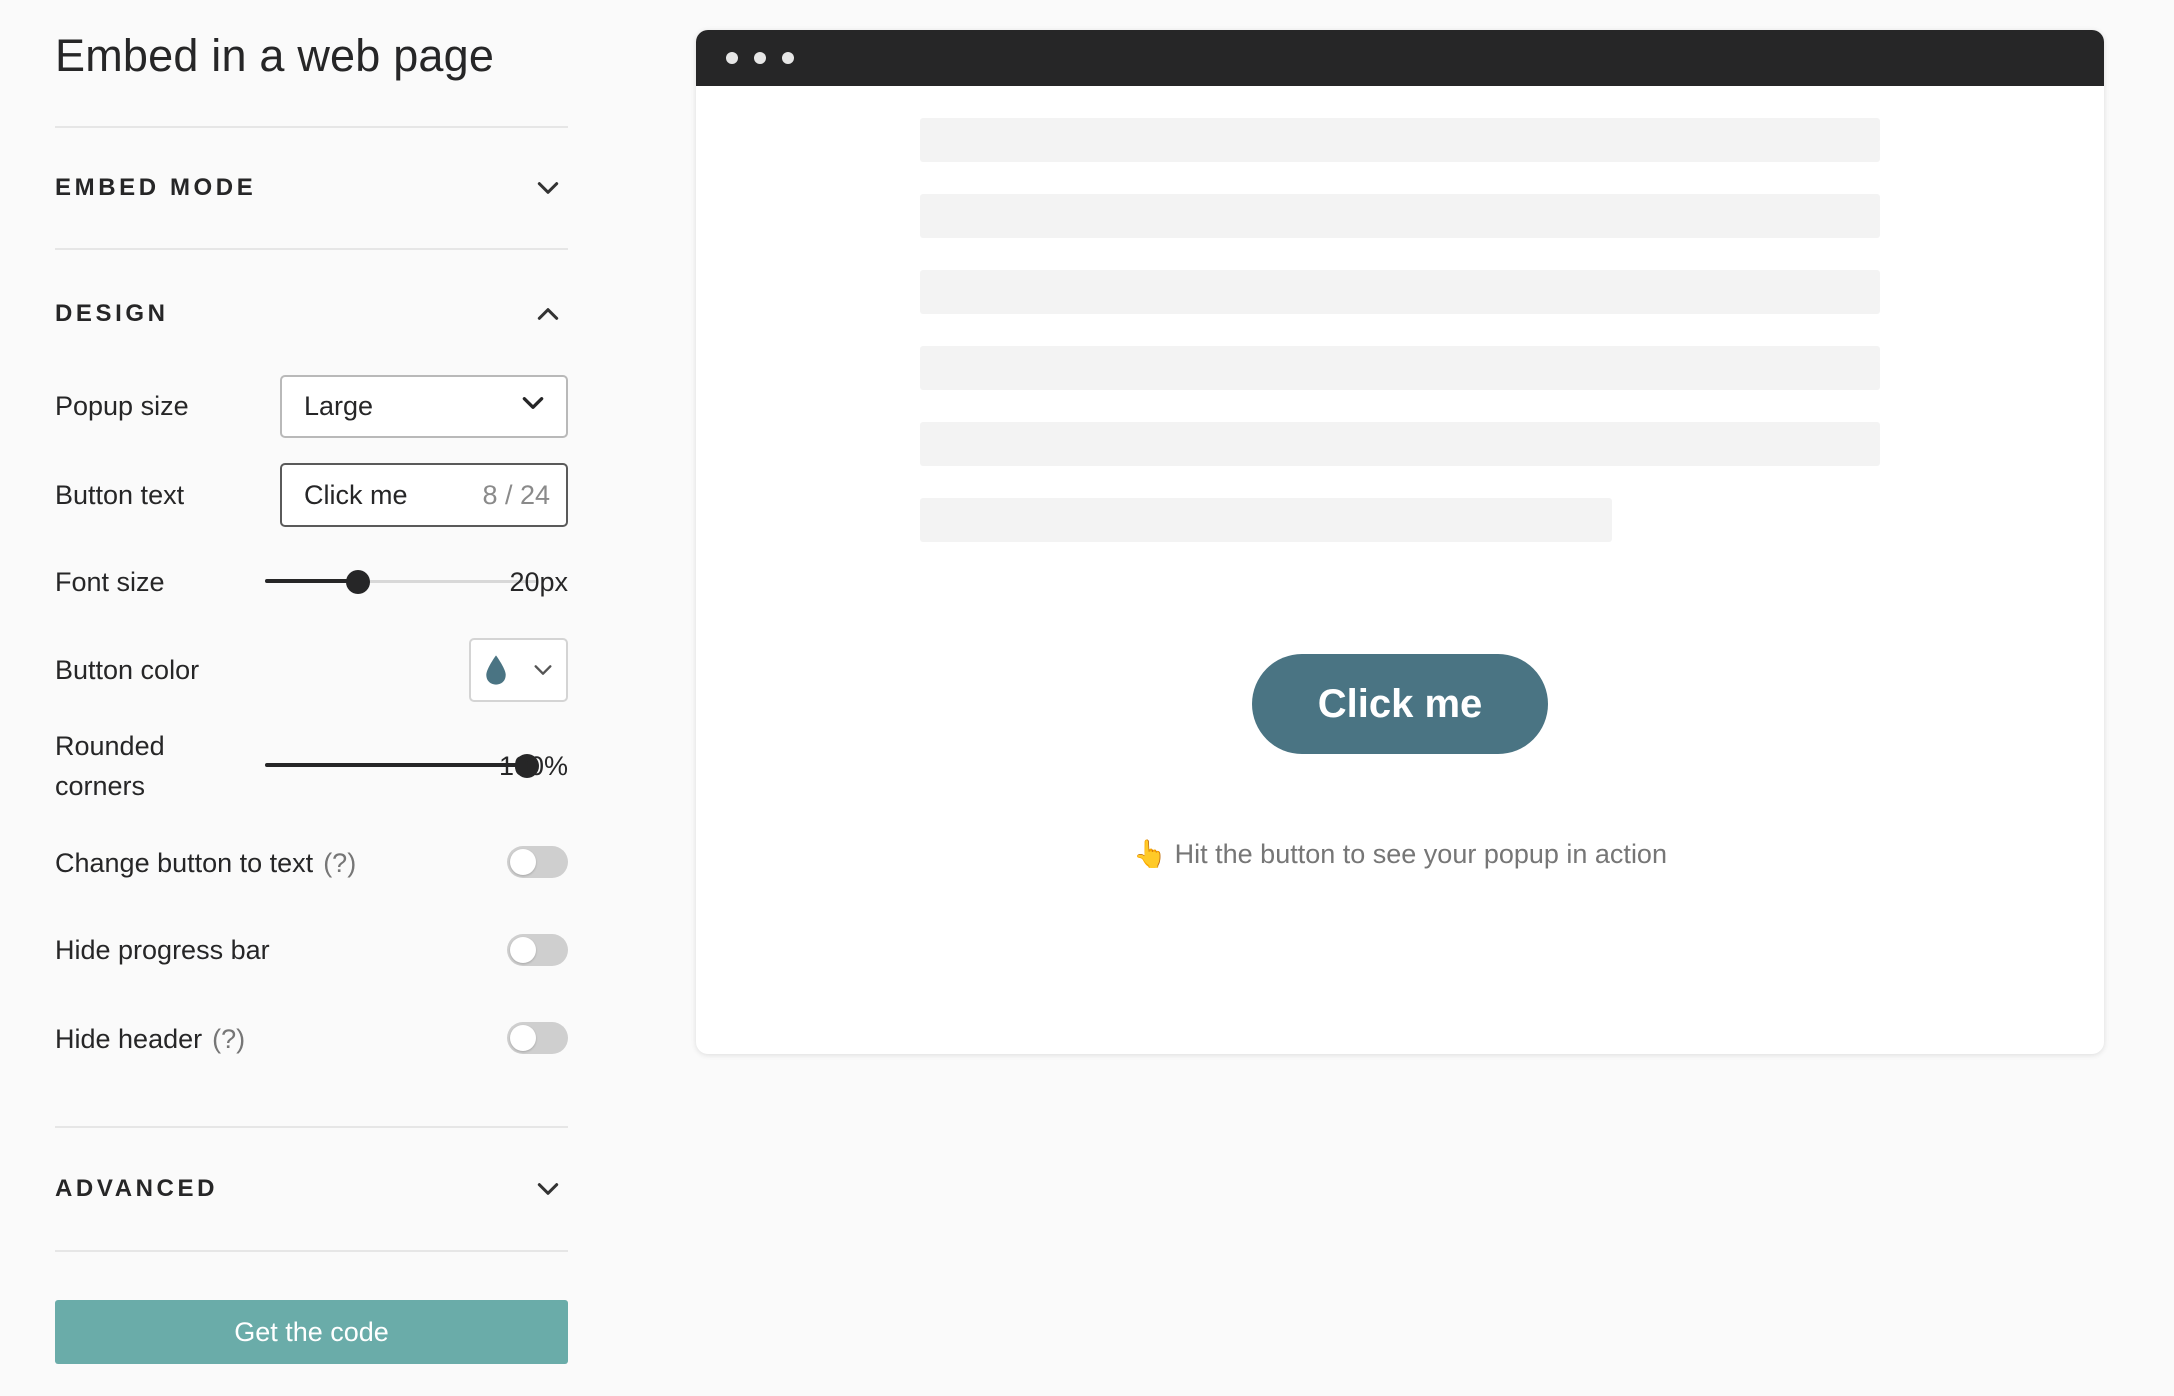 This screenshot has height=1396, width=2174. I want to click on section-design-label: DESIGN, so click(112, 313).